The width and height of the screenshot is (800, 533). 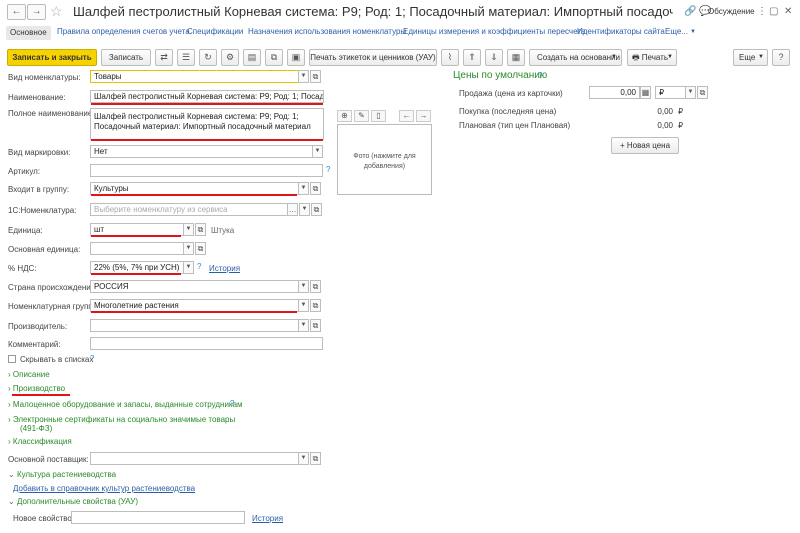 I want to click on exchange-icon: ⇄, so click(x=164, y=57).